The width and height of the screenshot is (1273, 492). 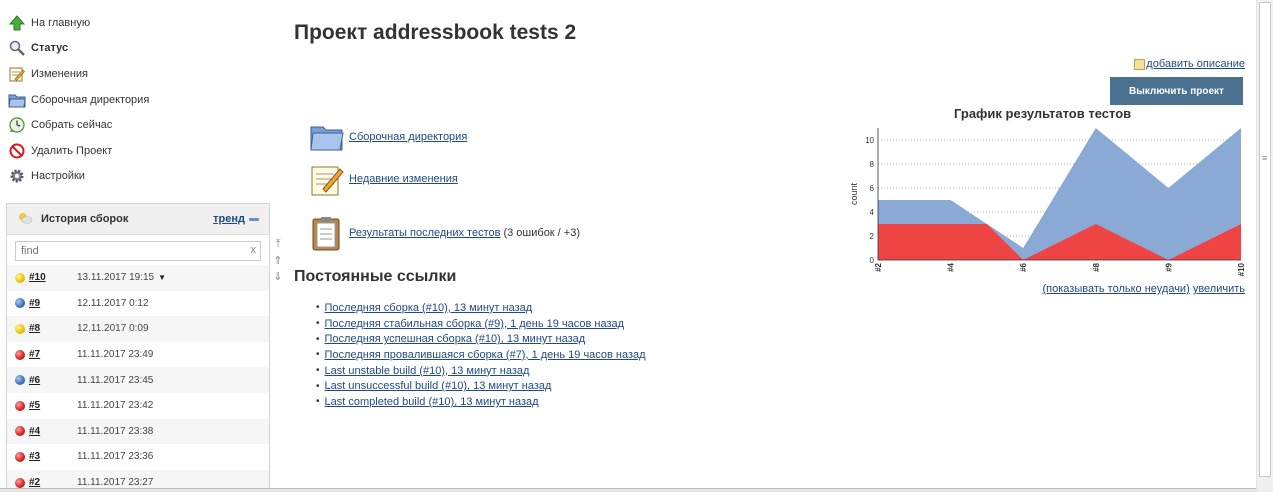 I want to click on build-history-header: История сборок тренд, so click(x=138, y=219).